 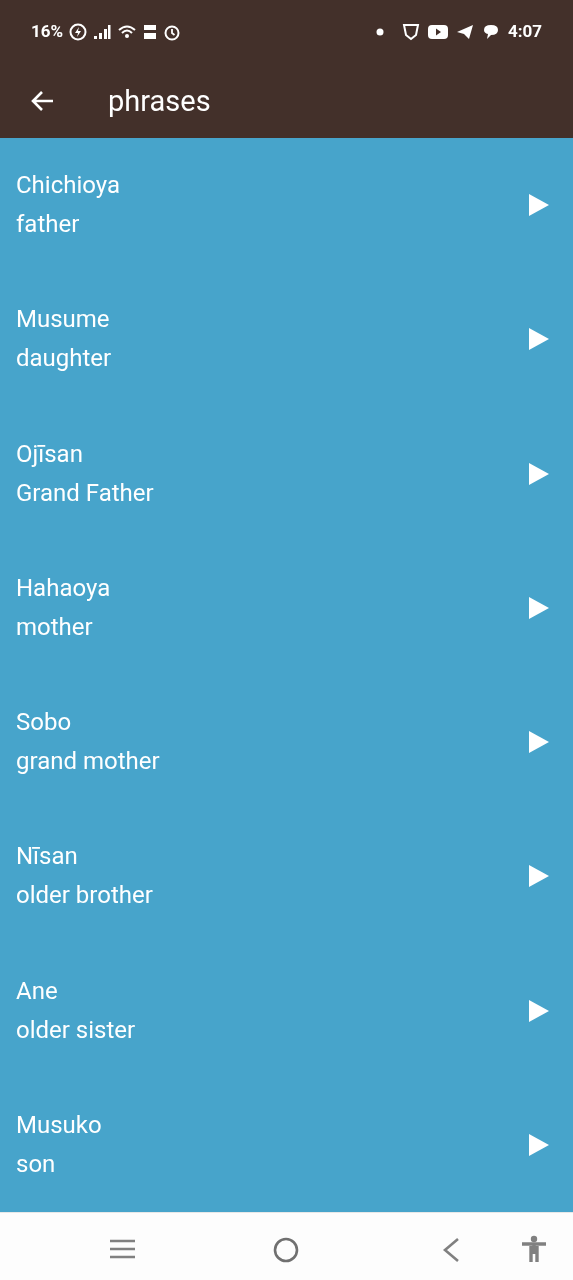 I want to click on phrase-meaning: father, so click(x=48, y=225).